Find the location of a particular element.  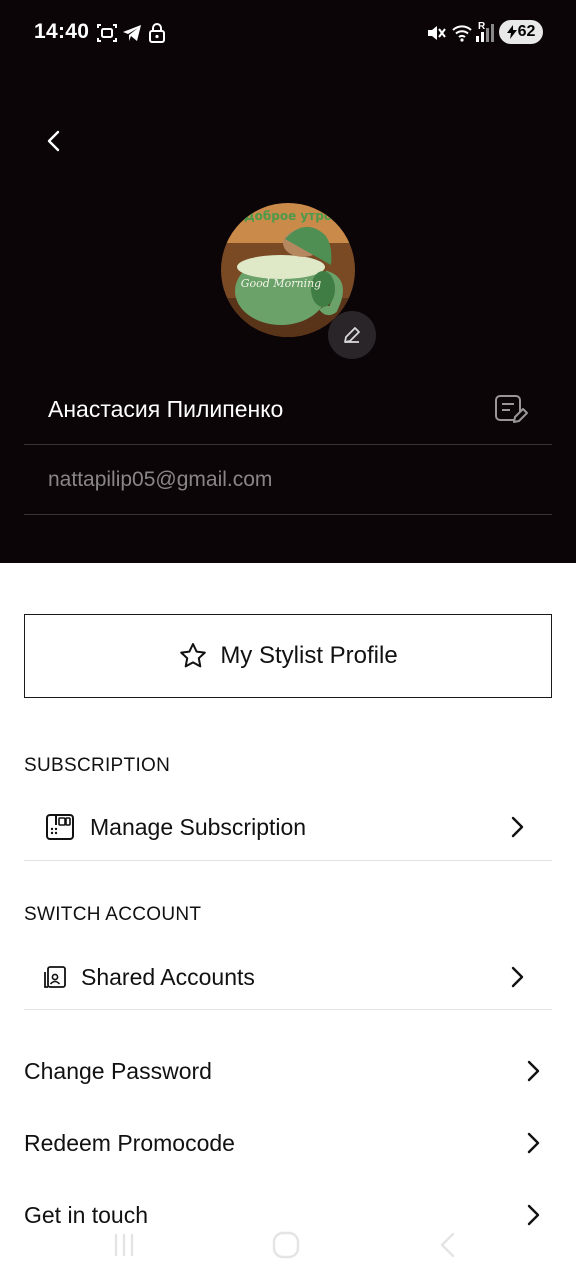

shared-accounts-icon is located at coordinates (55, 977).